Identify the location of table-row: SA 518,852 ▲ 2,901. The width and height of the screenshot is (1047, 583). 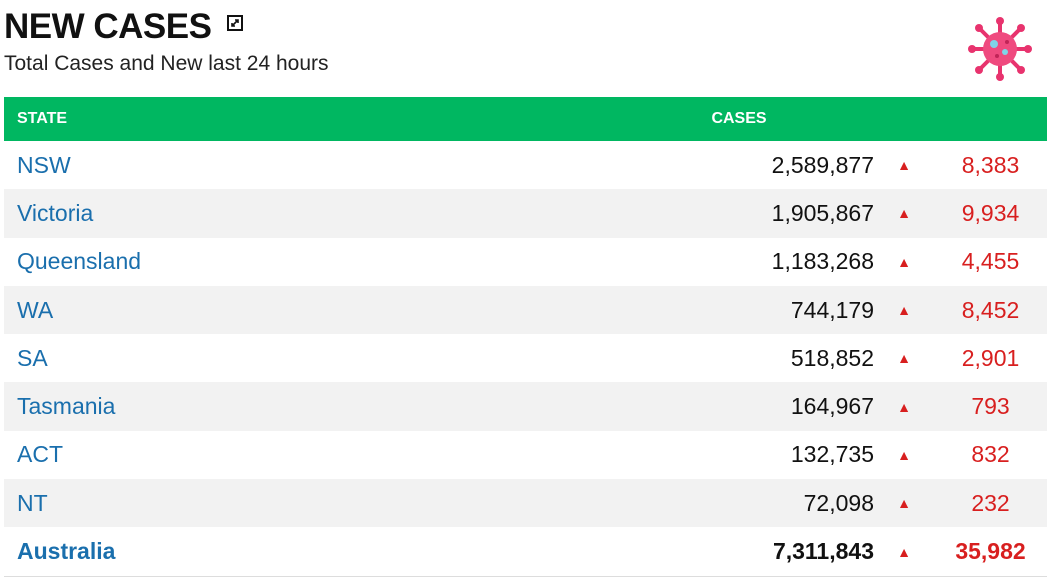
(525, 358).